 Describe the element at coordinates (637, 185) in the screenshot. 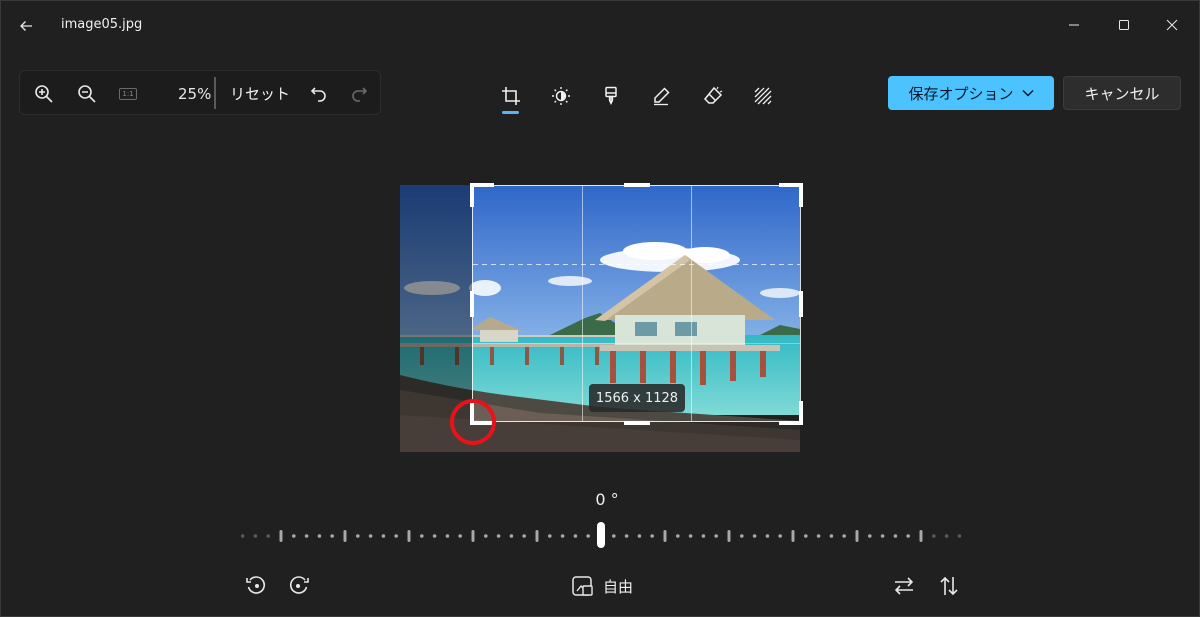

I see `crop-handle-top` at that location.